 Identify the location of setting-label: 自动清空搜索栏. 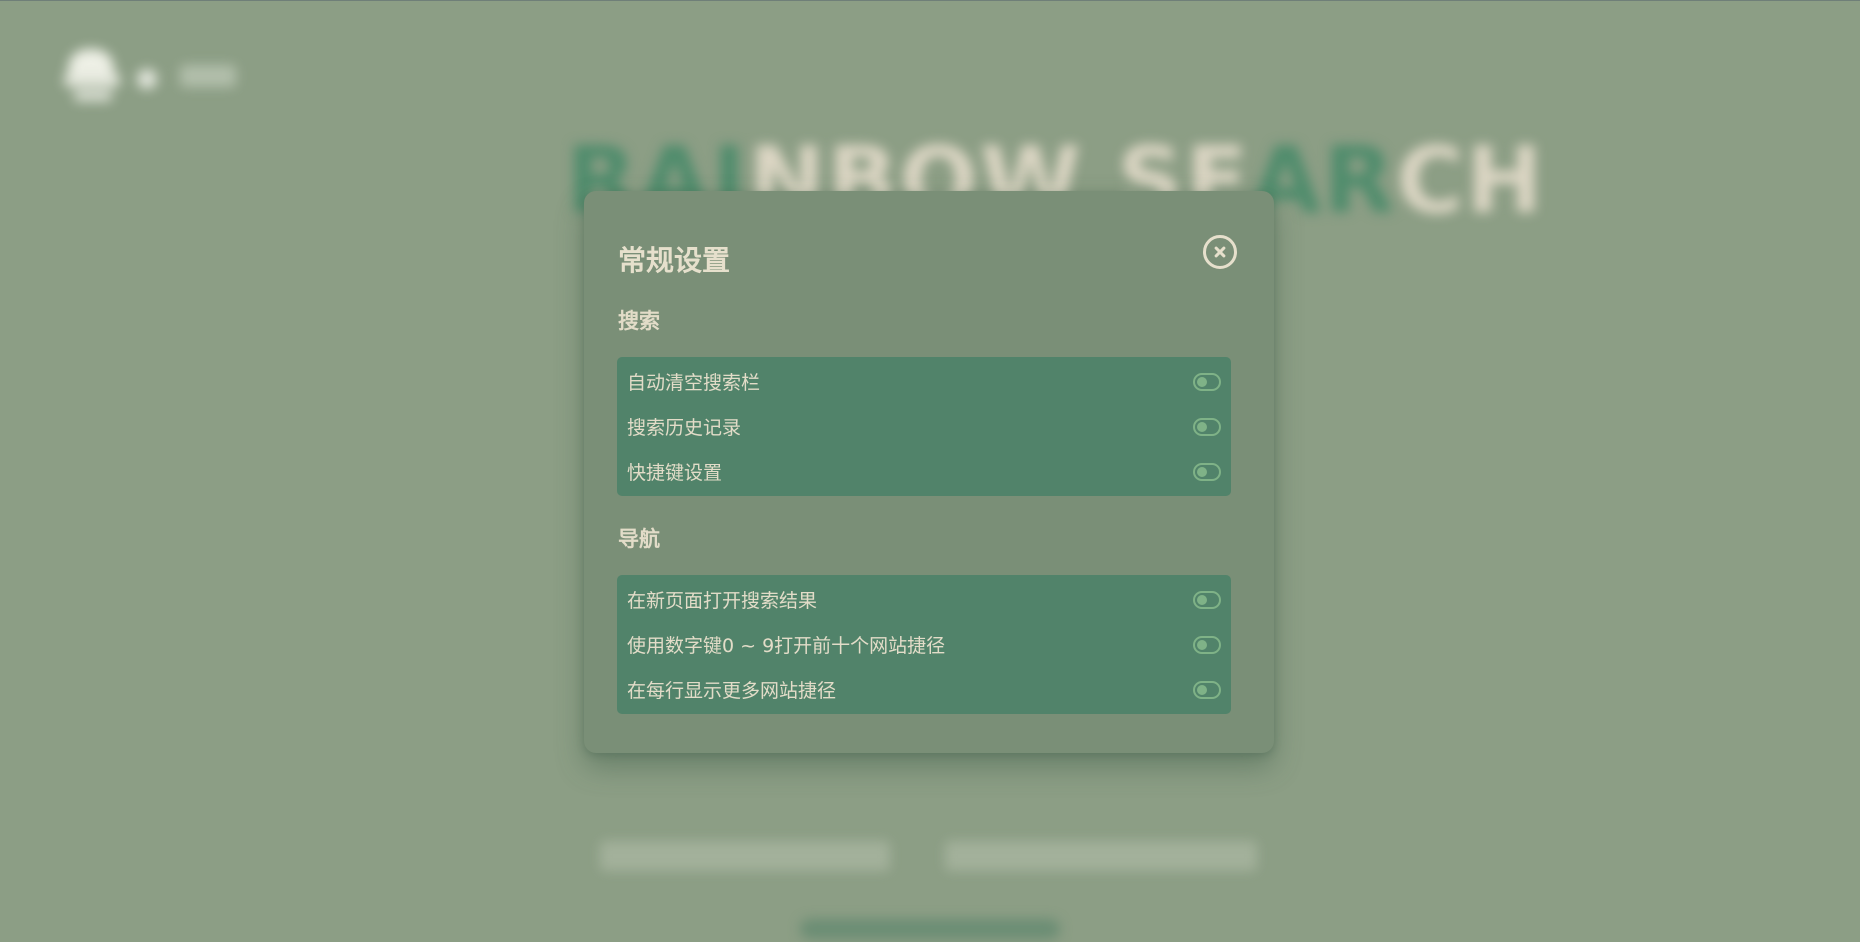
(694, 383).